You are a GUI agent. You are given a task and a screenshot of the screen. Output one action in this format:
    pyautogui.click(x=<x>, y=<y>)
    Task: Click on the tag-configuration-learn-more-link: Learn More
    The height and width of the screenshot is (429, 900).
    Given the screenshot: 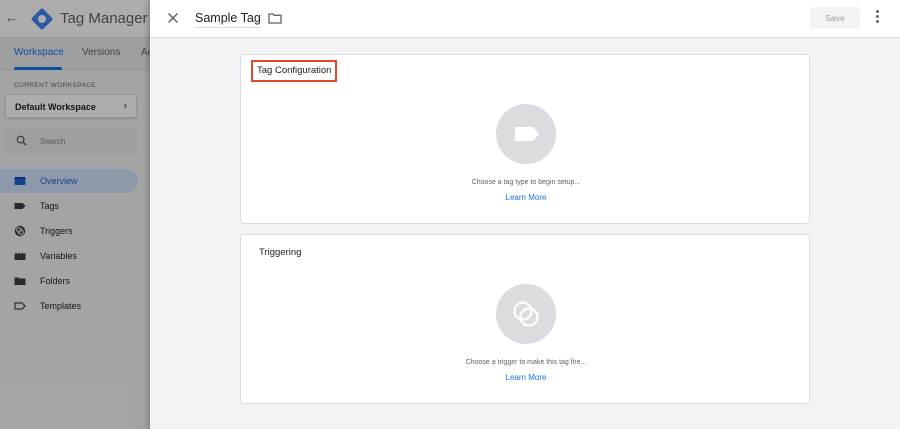 What is the action you would take?
    pyautogui.click(x=526, y=197)
    